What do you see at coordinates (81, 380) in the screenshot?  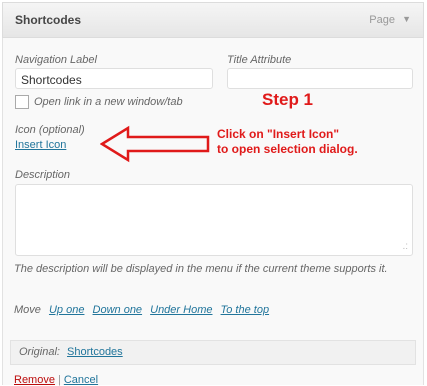 I see `cancel-link: Cancel` at bounding box center [81, 380].